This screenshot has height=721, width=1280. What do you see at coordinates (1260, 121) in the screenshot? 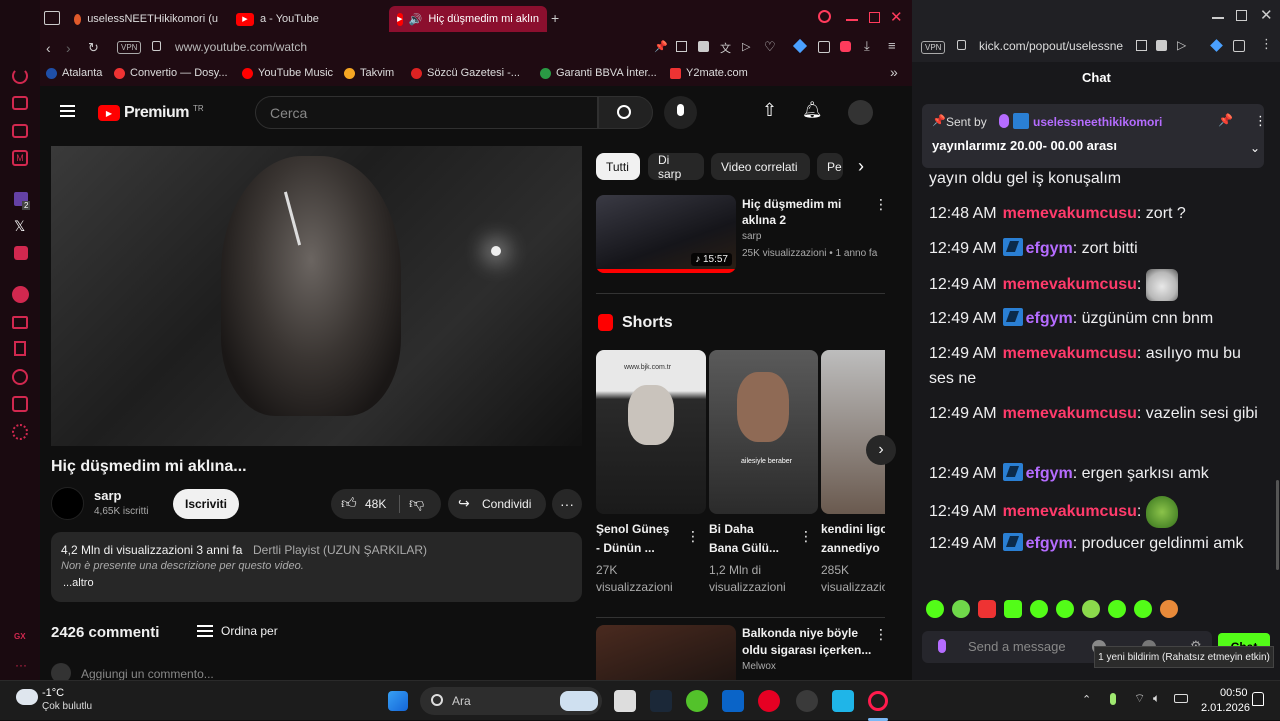
I see `pinned-more-icon: ⋮` at bounding box center [1260, 121].